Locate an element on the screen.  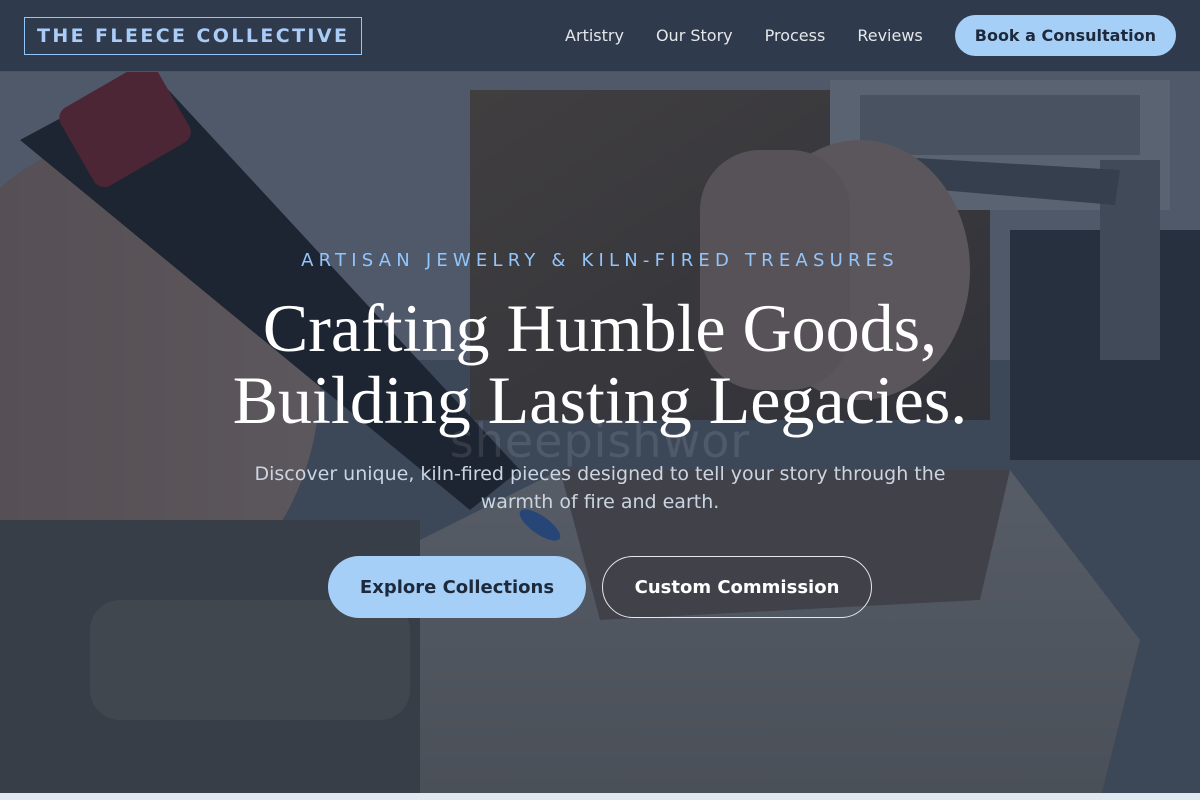
hero-eyebrow: ARTISAN JEWELRY & KILN-FIRED TREASURES is located at coordinates (600, 260).